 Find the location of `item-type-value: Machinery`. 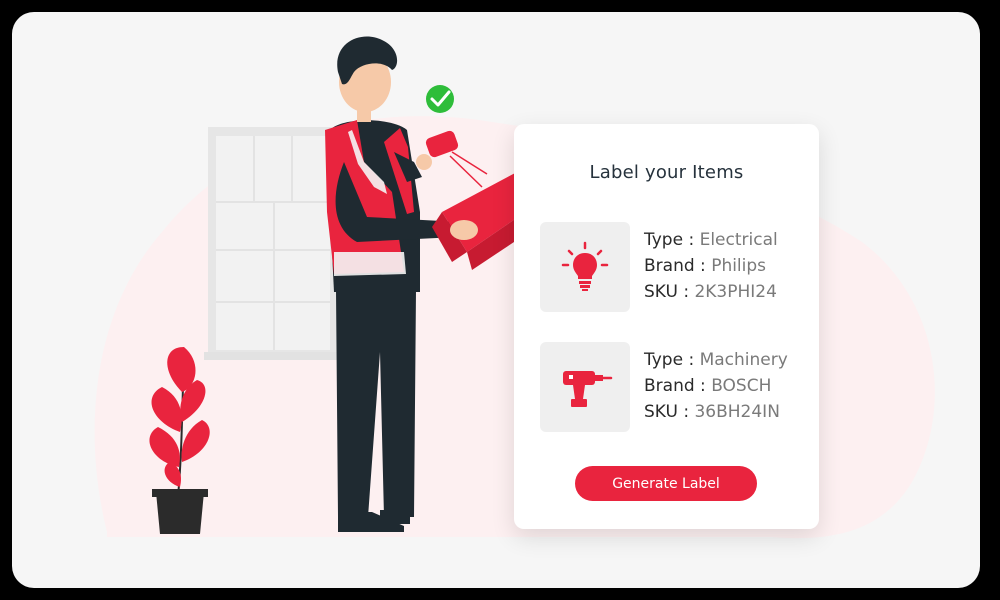

item-type-value: Machinery is located at coordinates (743, 360).